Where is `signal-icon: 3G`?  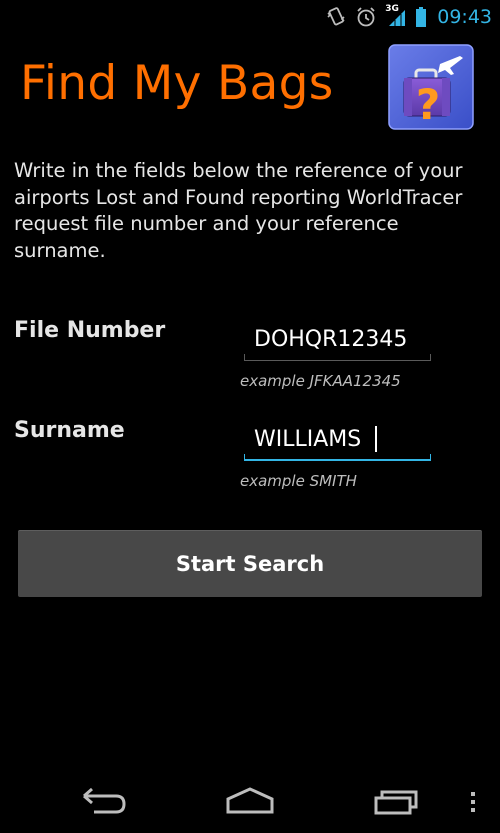
signal-icon: 3G is located at coordinates (396, 16).